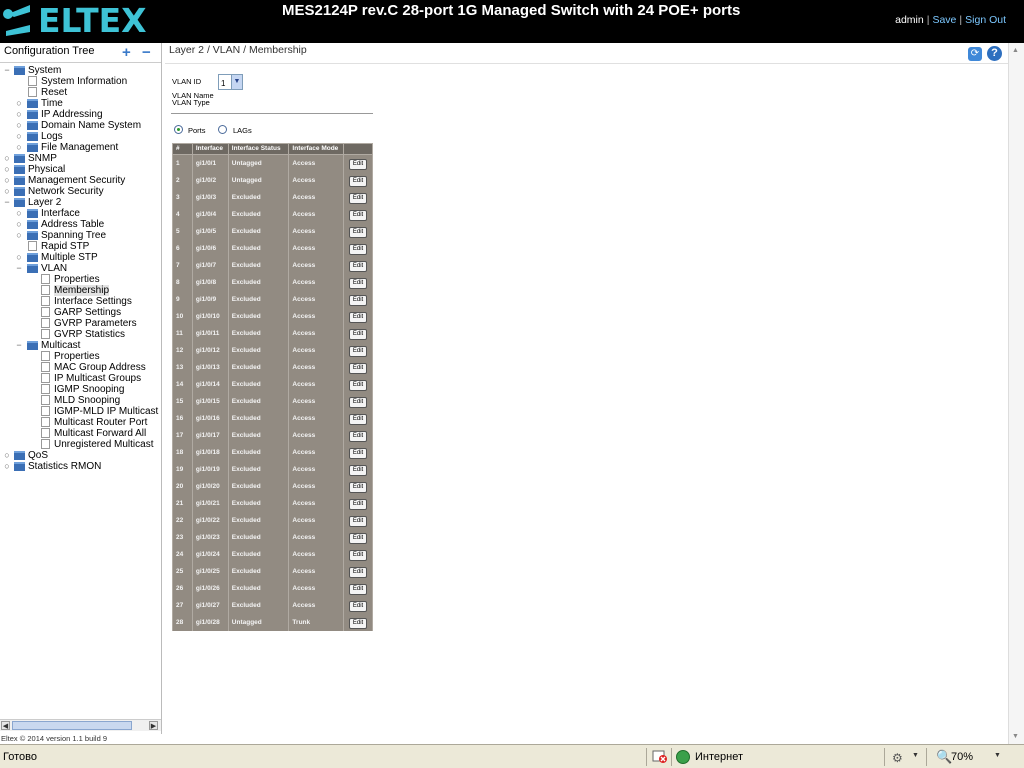 This screenshot has height=768, width=1024. I want to click on tree-node-interface: ○ Interface, so click(80, 213).